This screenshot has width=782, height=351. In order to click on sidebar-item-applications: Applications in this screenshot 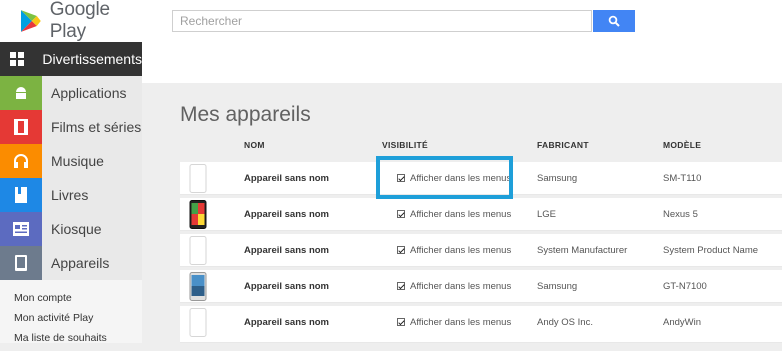, I will do `click(71, 93)`.